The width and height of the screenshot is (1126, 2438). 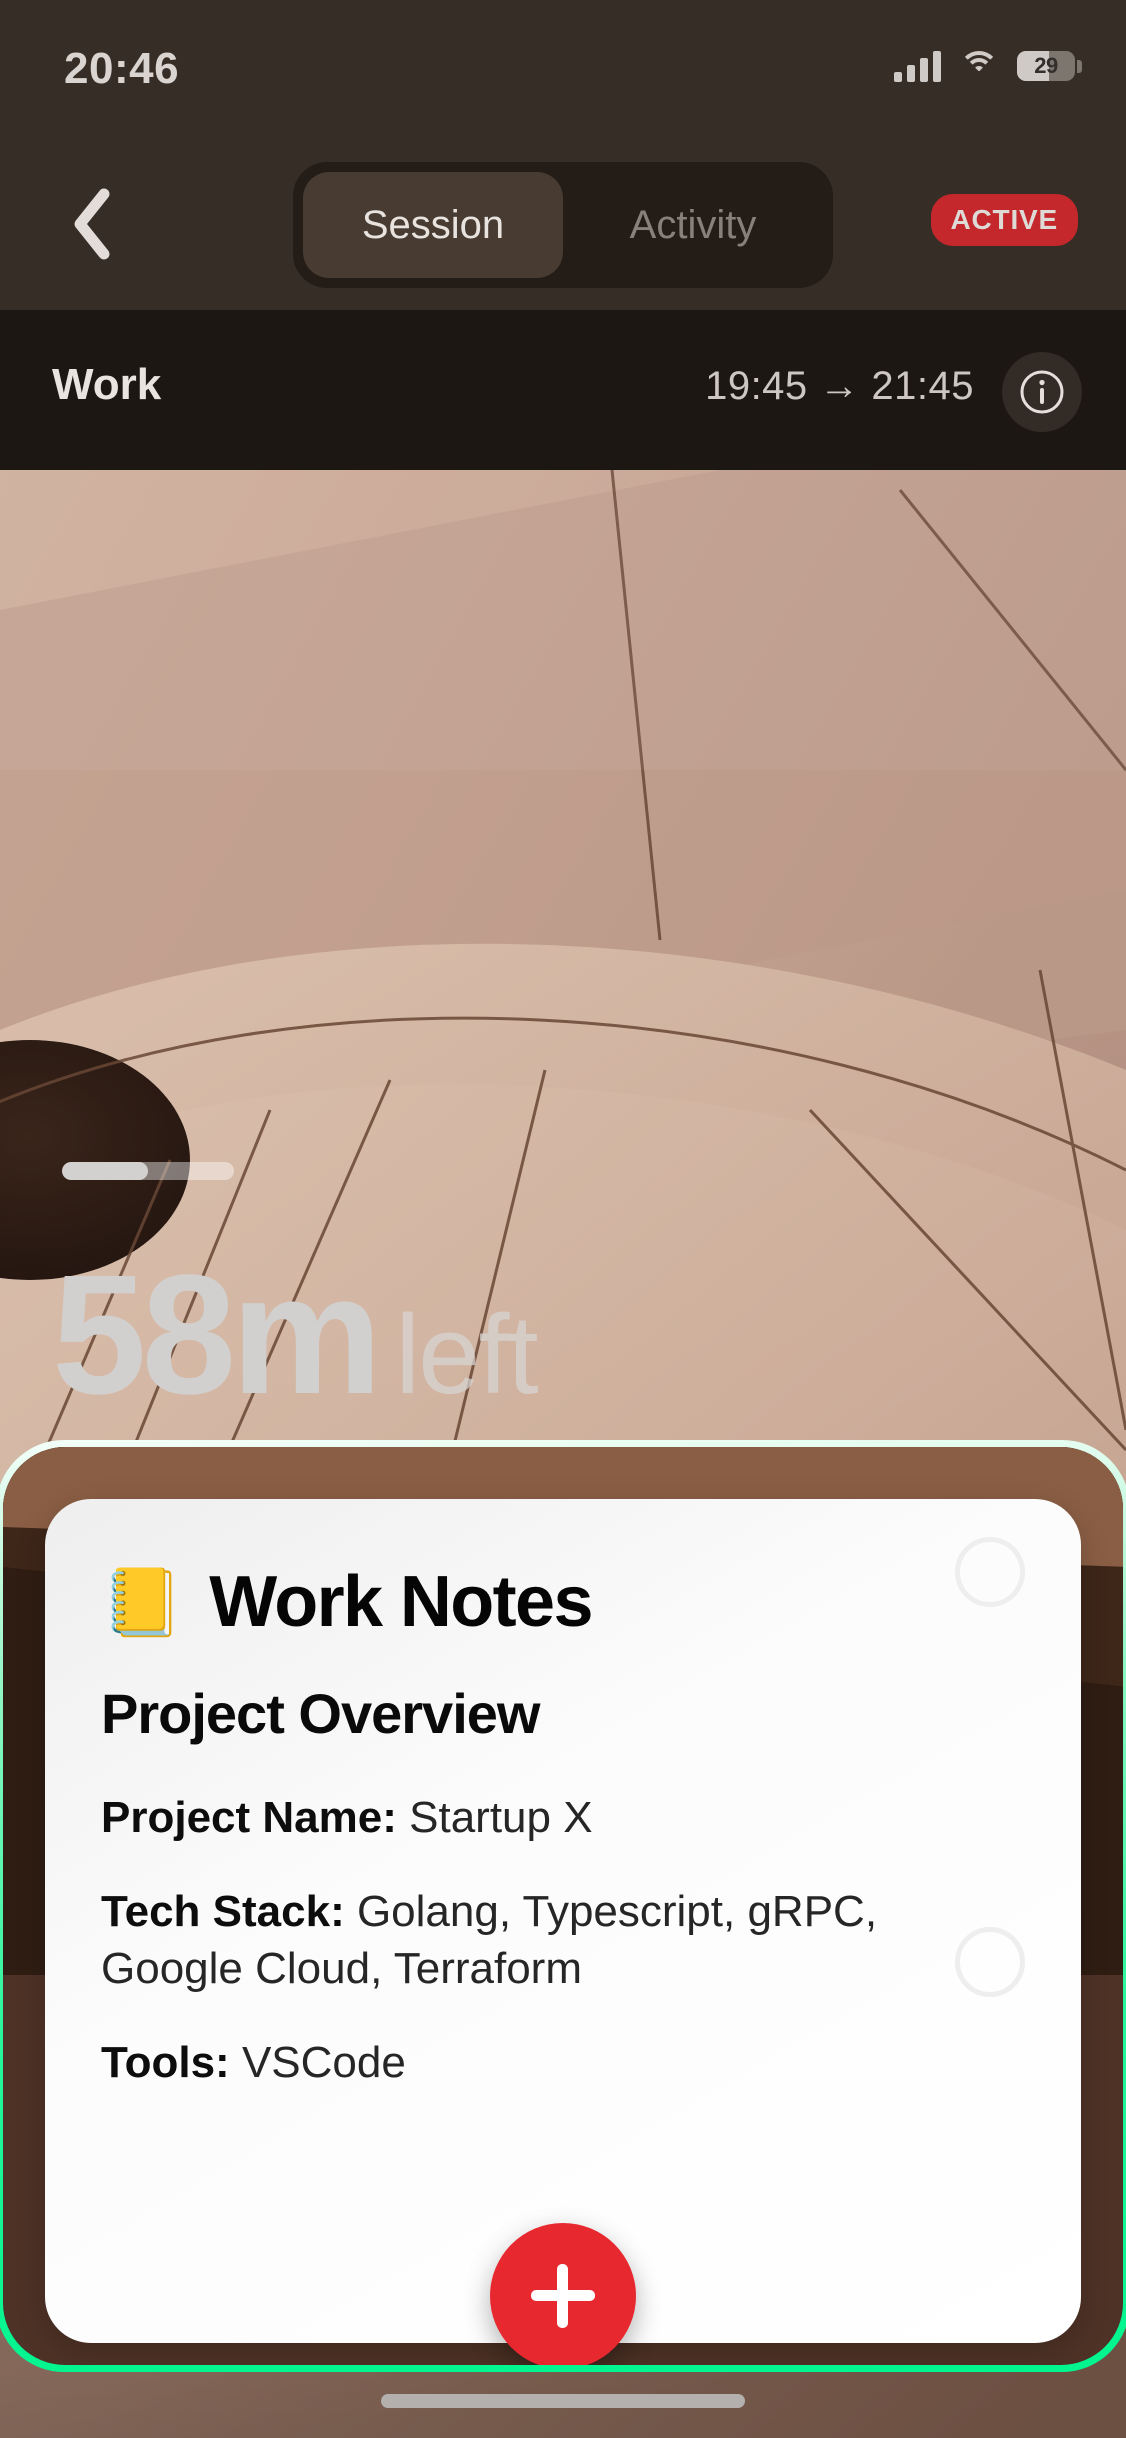 I want to click on session-progress-bar, so click(x=148, y=1171).